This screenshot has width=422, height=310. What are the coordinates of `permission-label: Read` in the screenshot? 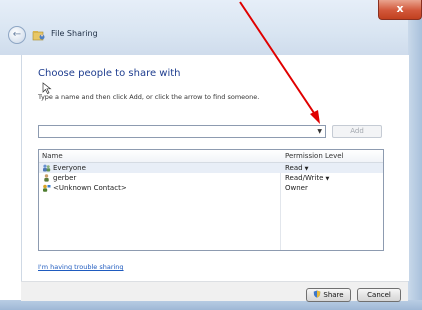 It's located at (294, 168).